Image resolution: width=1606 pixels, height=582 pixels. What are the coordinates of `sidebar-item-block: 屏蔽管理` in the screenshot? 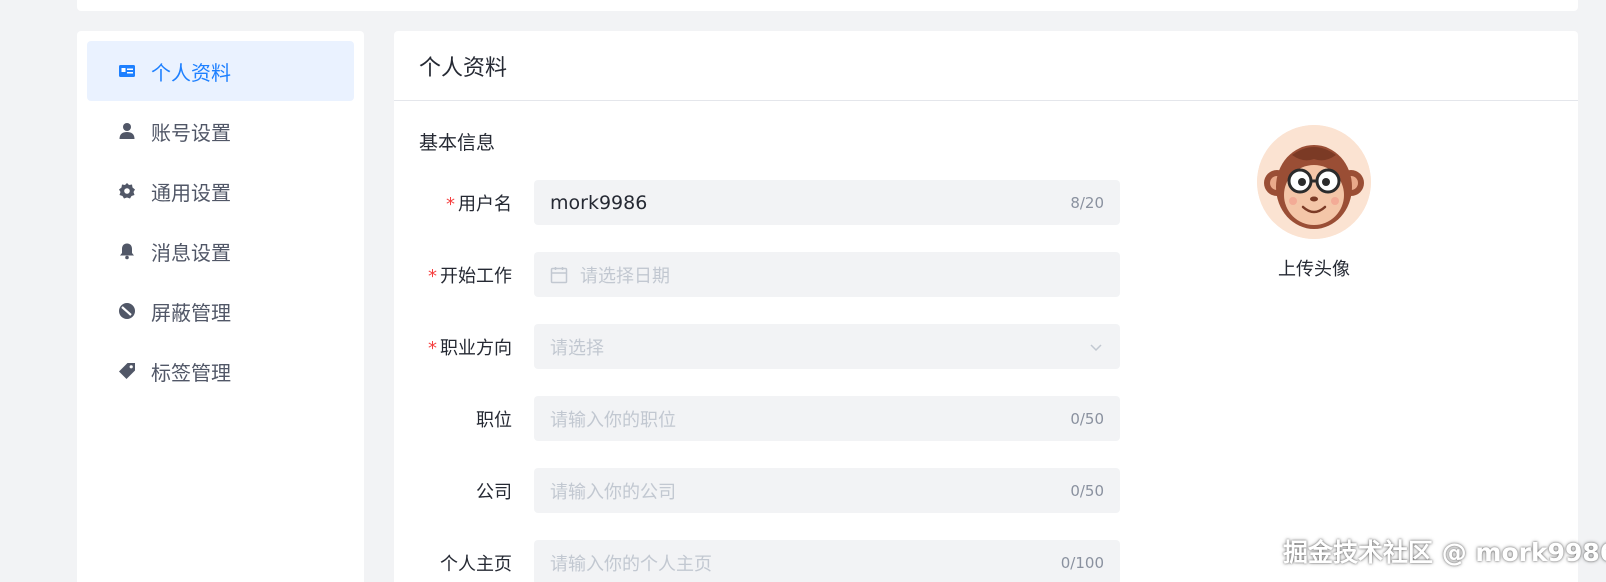 It's located at (220, 311).